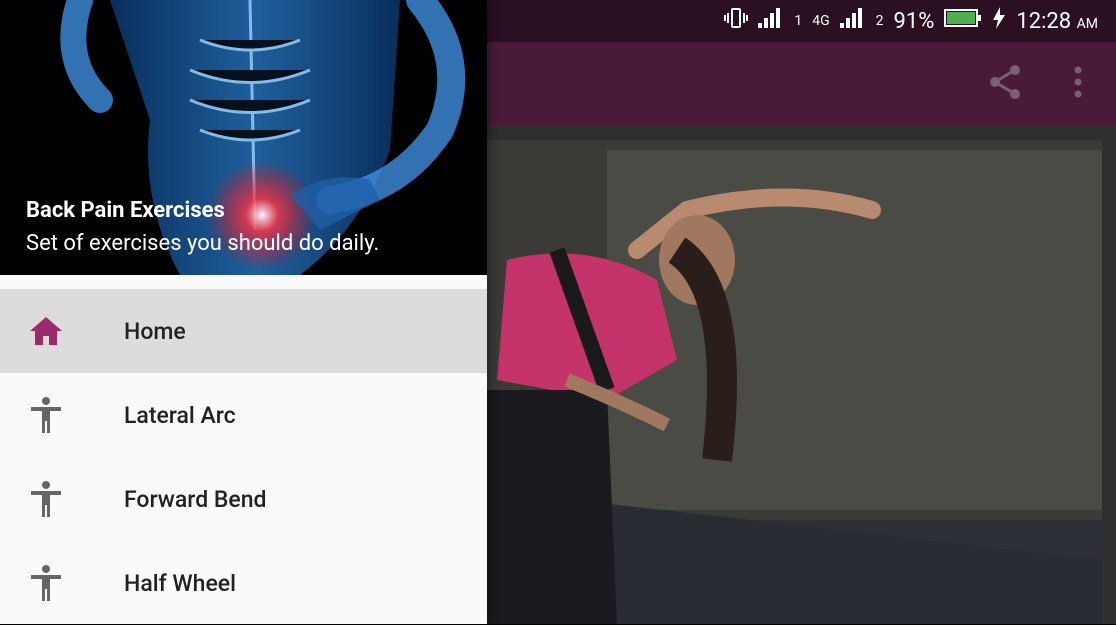  Describe the element at coordinates (243, 331) in the screenshot. I see `drawer-item-home: Home` at that location.